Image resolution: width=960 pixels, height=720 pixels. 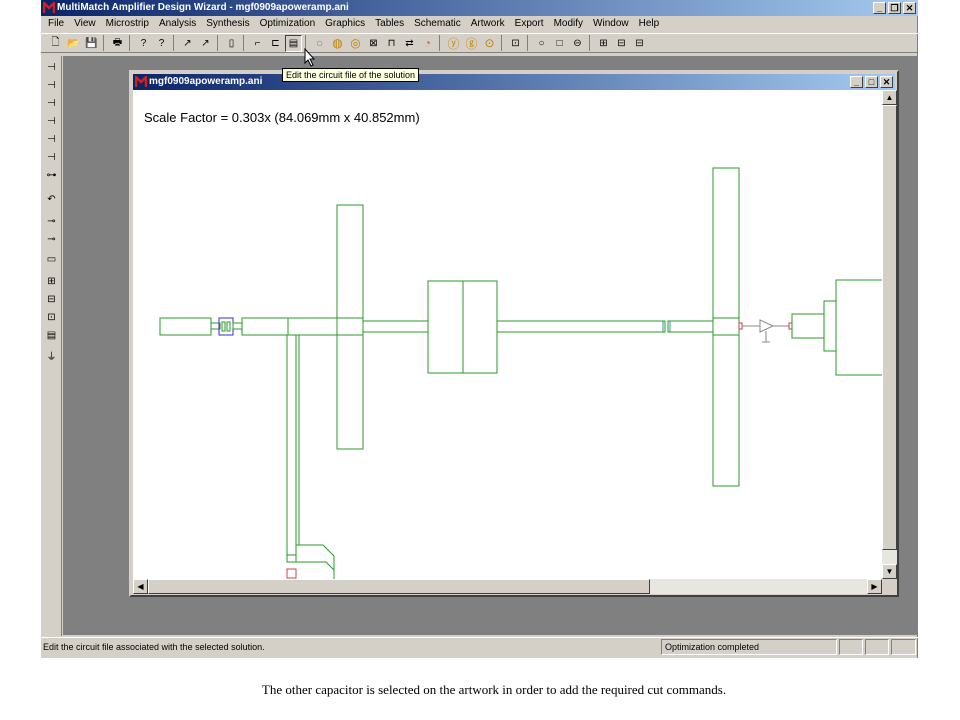 What do you see at coordinates (51, 68) in the screenshot?
I see `series-line-icon: ⊣` at bounding box center [51, 68].